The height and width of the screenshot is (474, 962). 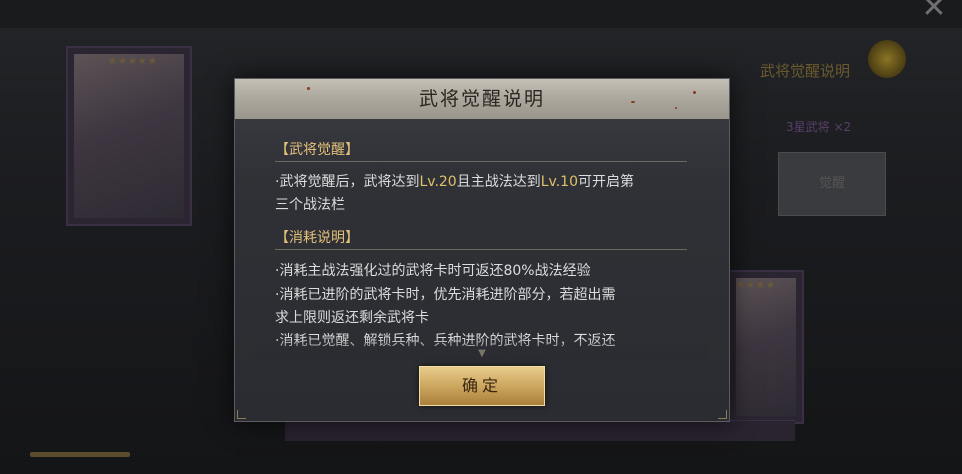 What do you see at coordinates (133, 61) in the screenshot?
I see `star-rating-icon: ★★★★★` at bounding box center [133, 61].